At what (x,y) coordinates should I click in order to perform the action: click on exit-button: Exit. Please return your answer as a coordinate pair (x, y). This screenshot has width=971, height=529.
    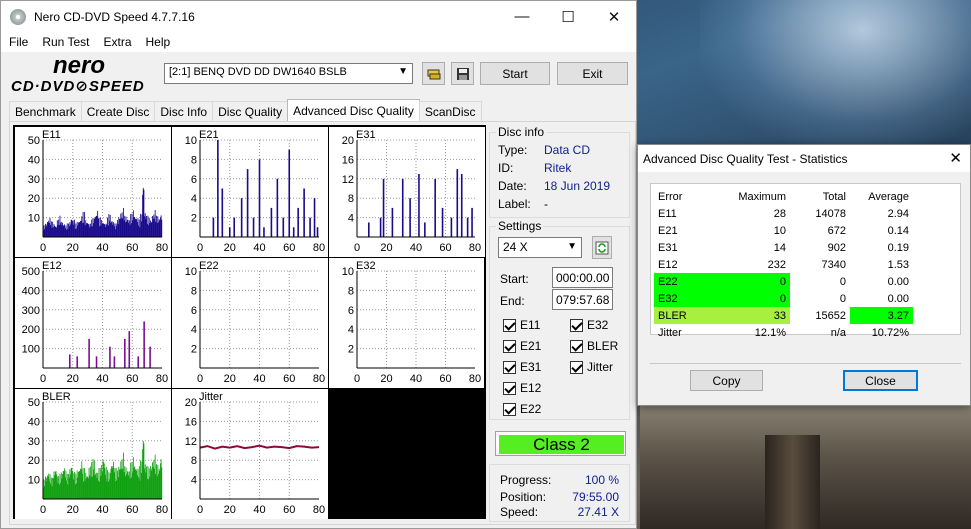
    Looking at the image, I should click on (592, 73).